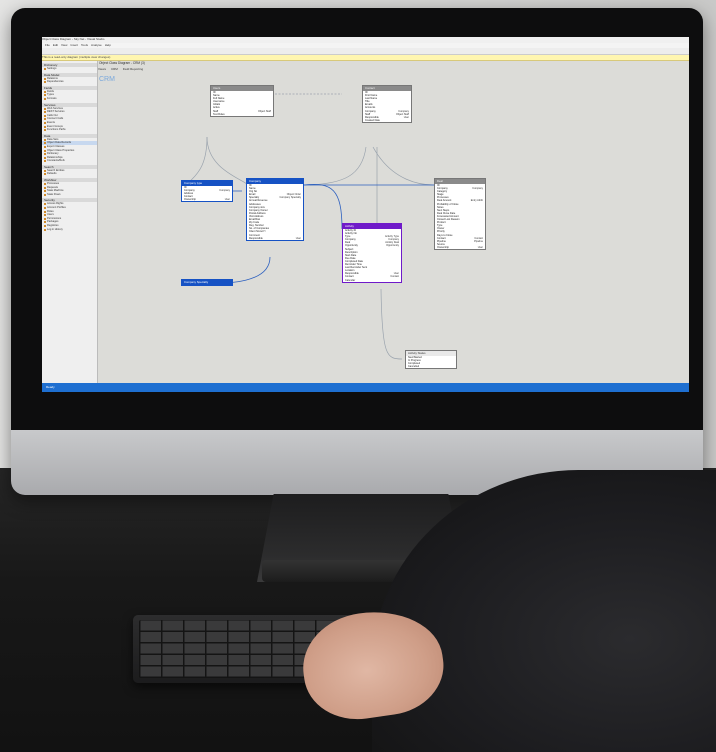 This screenshot has width=716, height=752. I want to click on class-box-bottomleft: Company Specialty, so click(207, 282).